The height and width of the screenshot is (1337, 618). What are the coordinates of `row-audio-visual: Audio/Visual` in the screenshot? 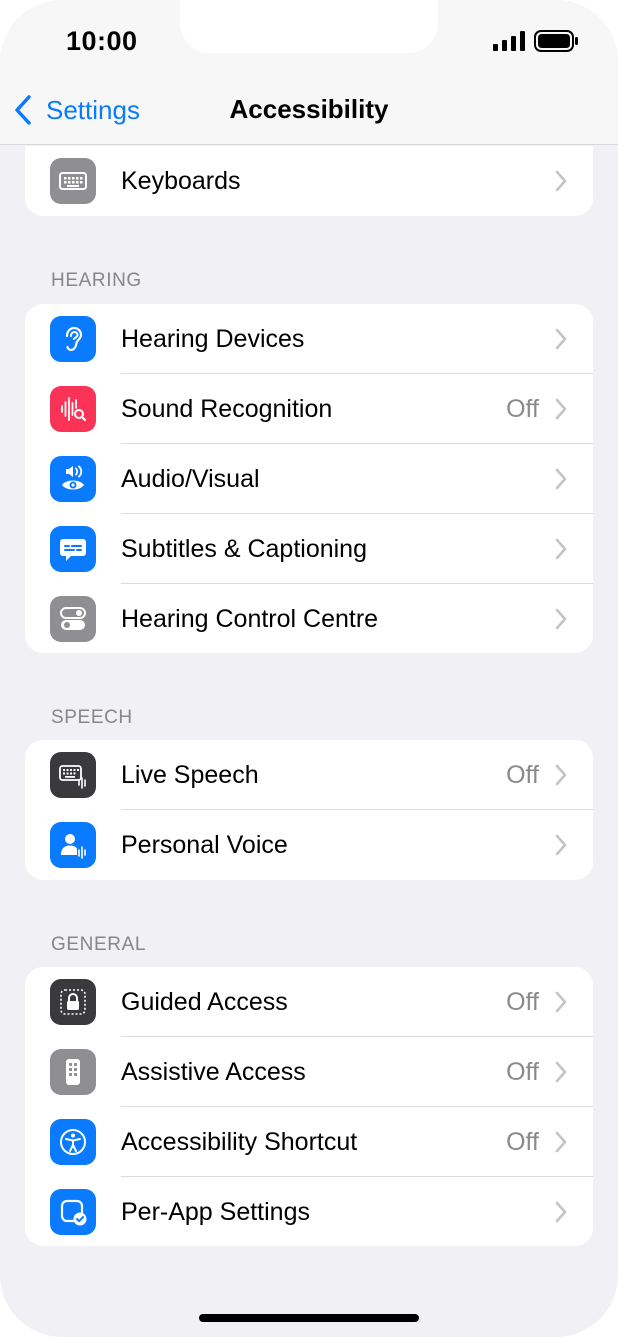 It's located at (309, 479).